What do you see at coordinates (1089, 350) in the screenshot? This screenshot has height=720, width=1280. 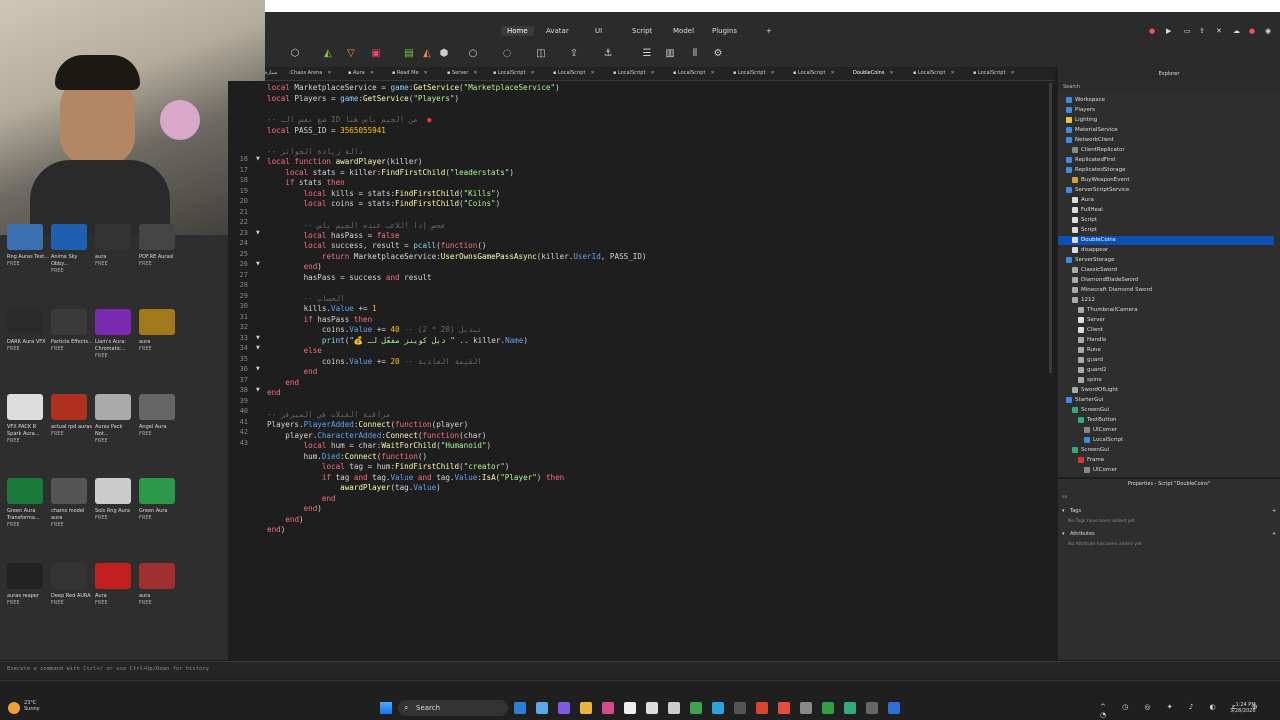 I see `explorer-item: Rune` at bounding box center [1089, 350].